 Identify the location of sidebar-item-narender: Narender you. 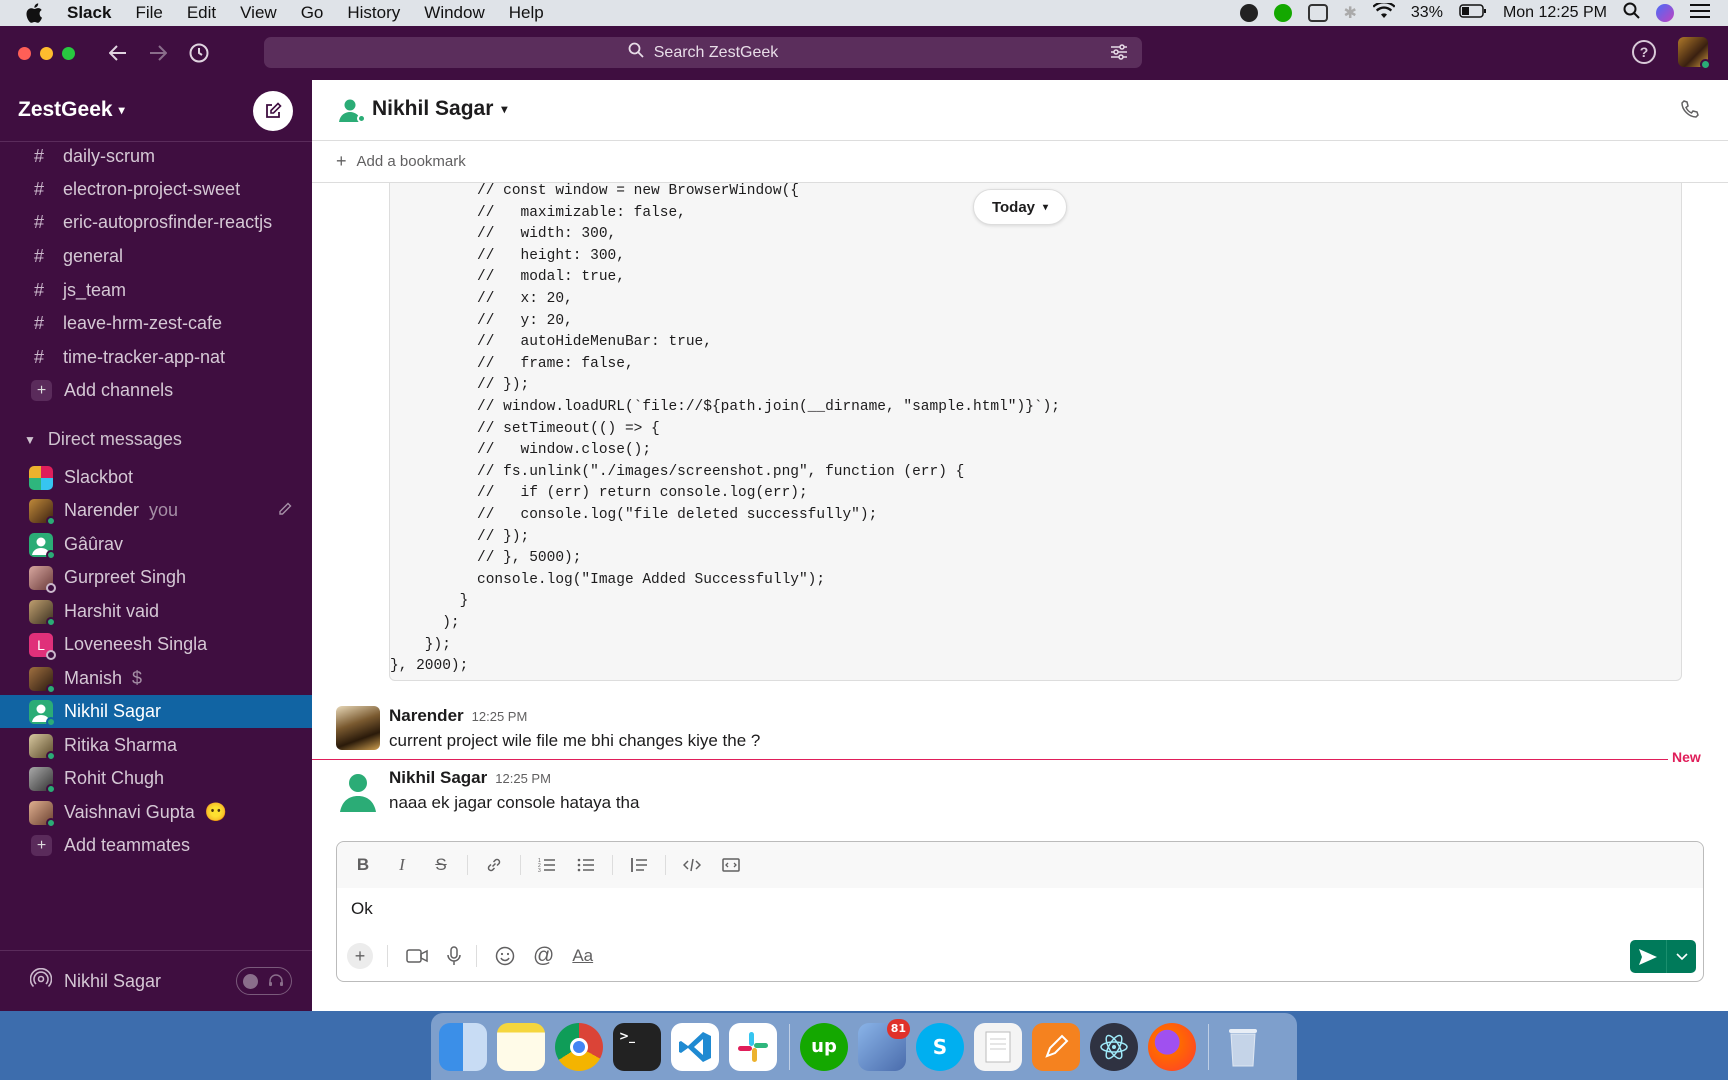
(156, 510).